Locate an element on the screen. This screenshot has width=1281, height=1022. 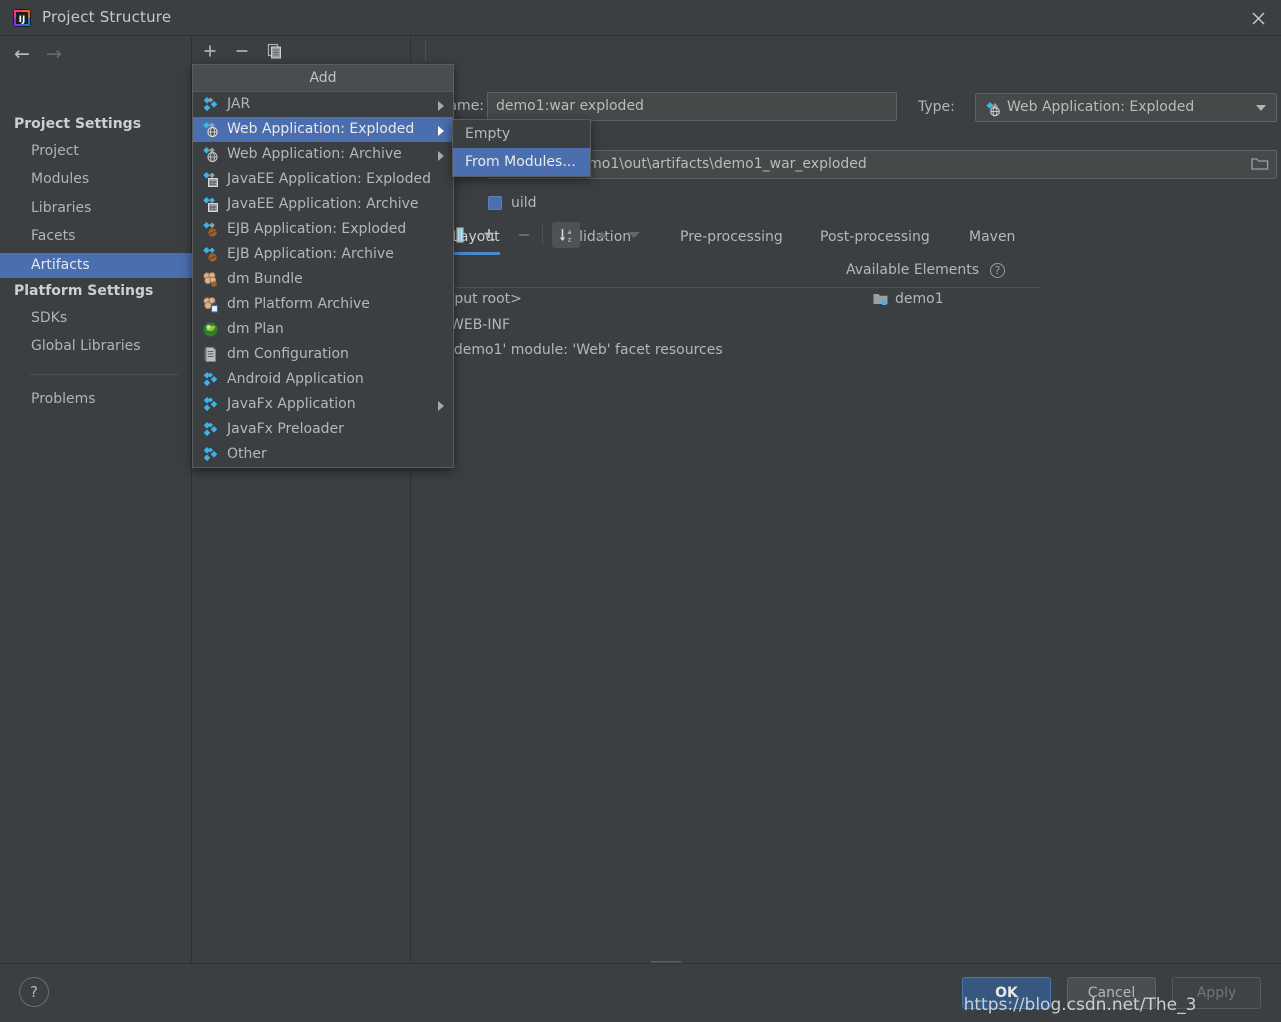
close-icon is located at coordinates (1258, 18).